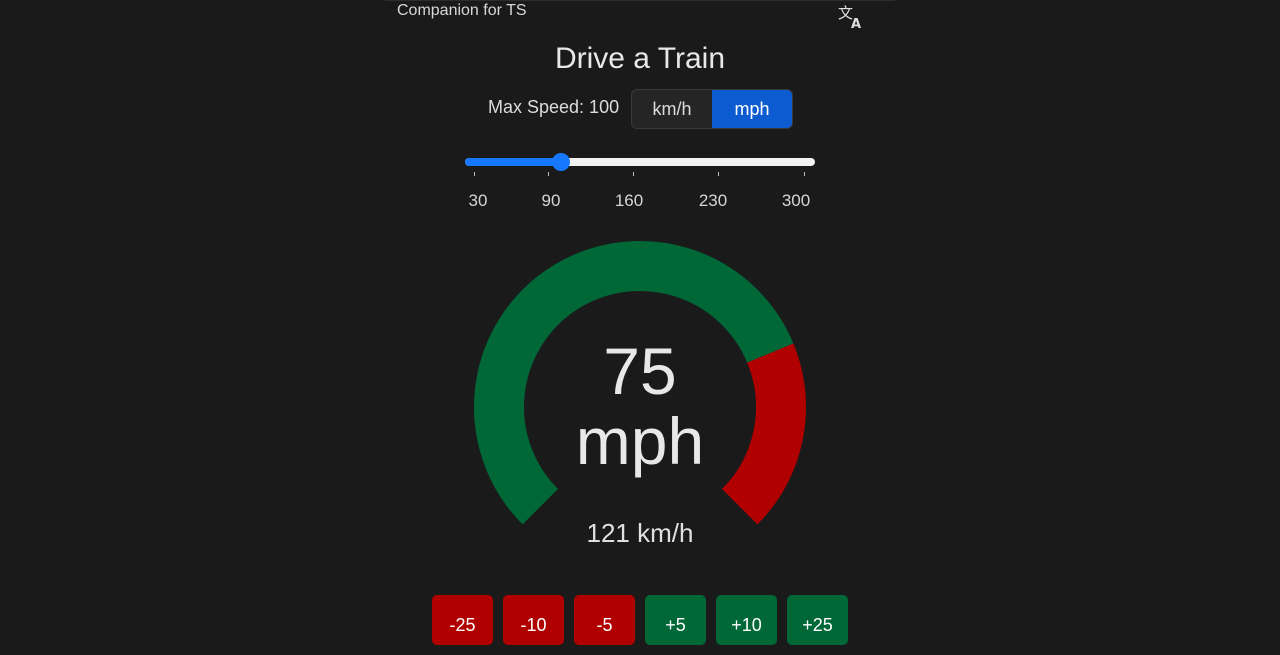 This screenshot has width=1280, height=655. What do you see at coordinates (856, 24) in the screenshot?
I see `svg-text: A` at bounding box center [856, 24].